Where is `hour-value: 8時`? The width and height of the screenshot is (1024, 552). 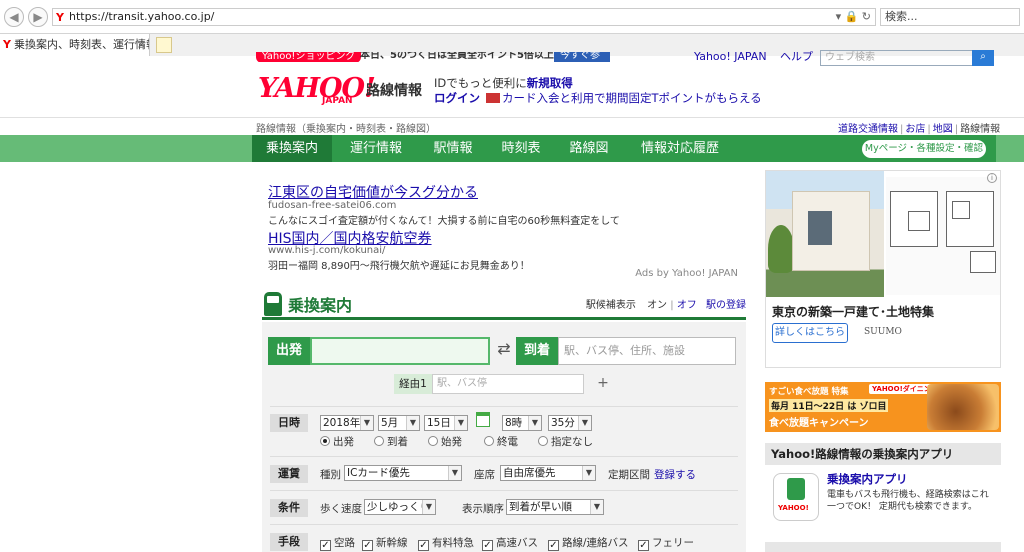 hour-value: 8時 is located at coordinates (514, 423).